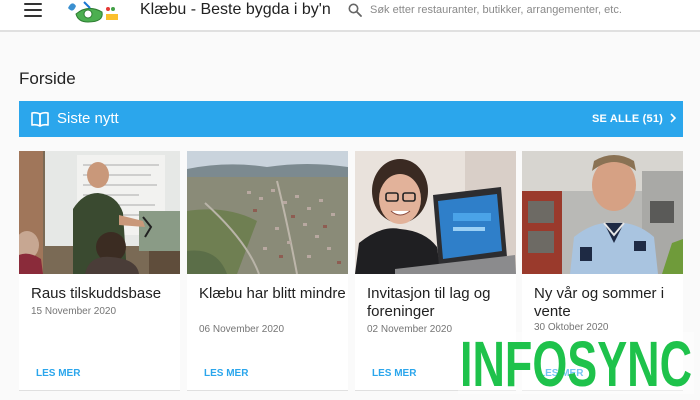  Describe the element at coordinates (99, 212) in the screenshot. I see `news-image-presenter` at that location.